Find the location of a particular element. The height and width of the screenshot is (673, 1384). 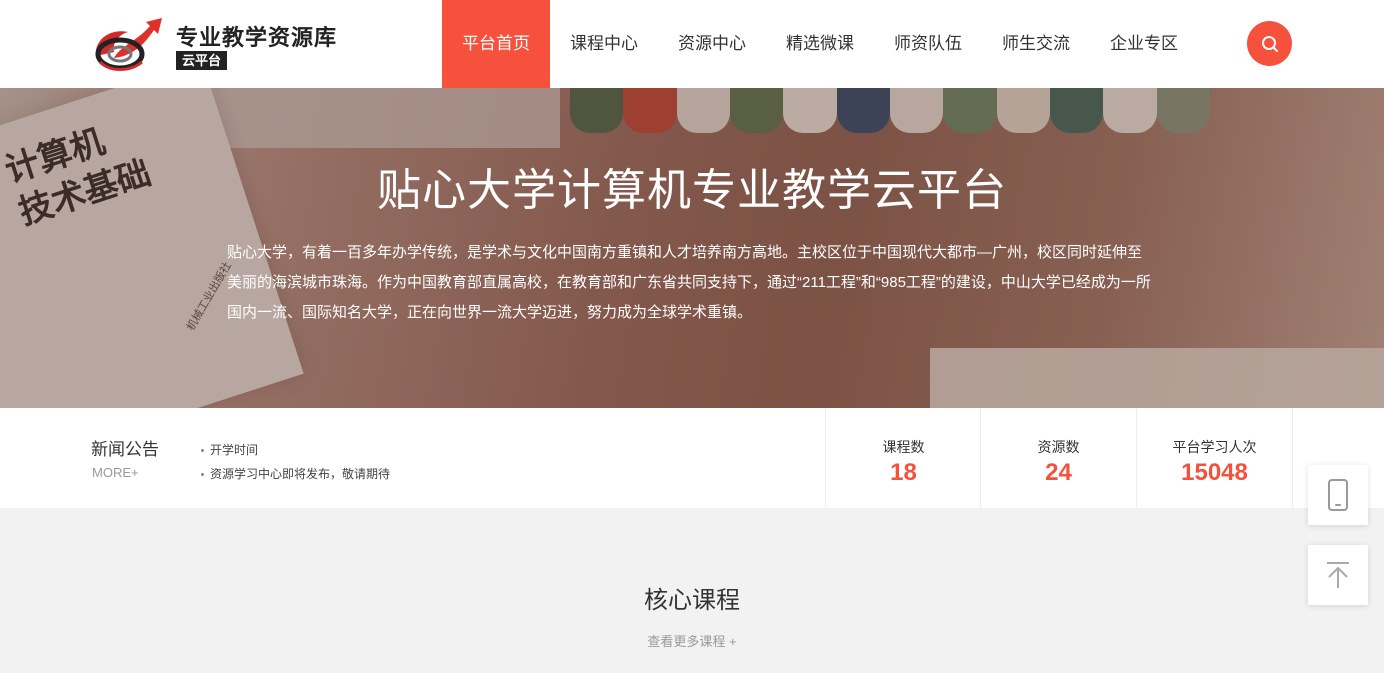

stat-value: 18 is located at coordinates (903, 472).